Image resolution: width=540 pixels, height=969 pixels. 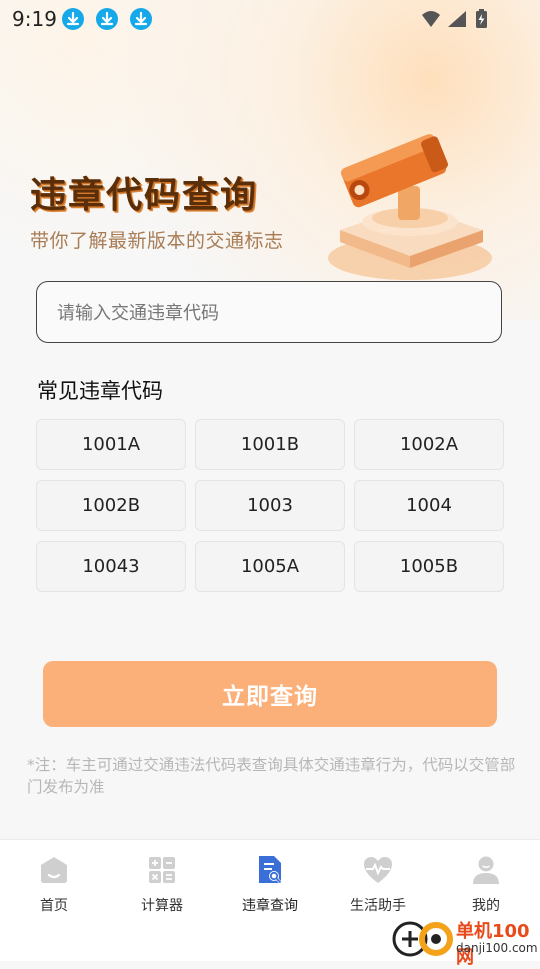 I want to click on status-right-icons, so click(x=460, y=21).